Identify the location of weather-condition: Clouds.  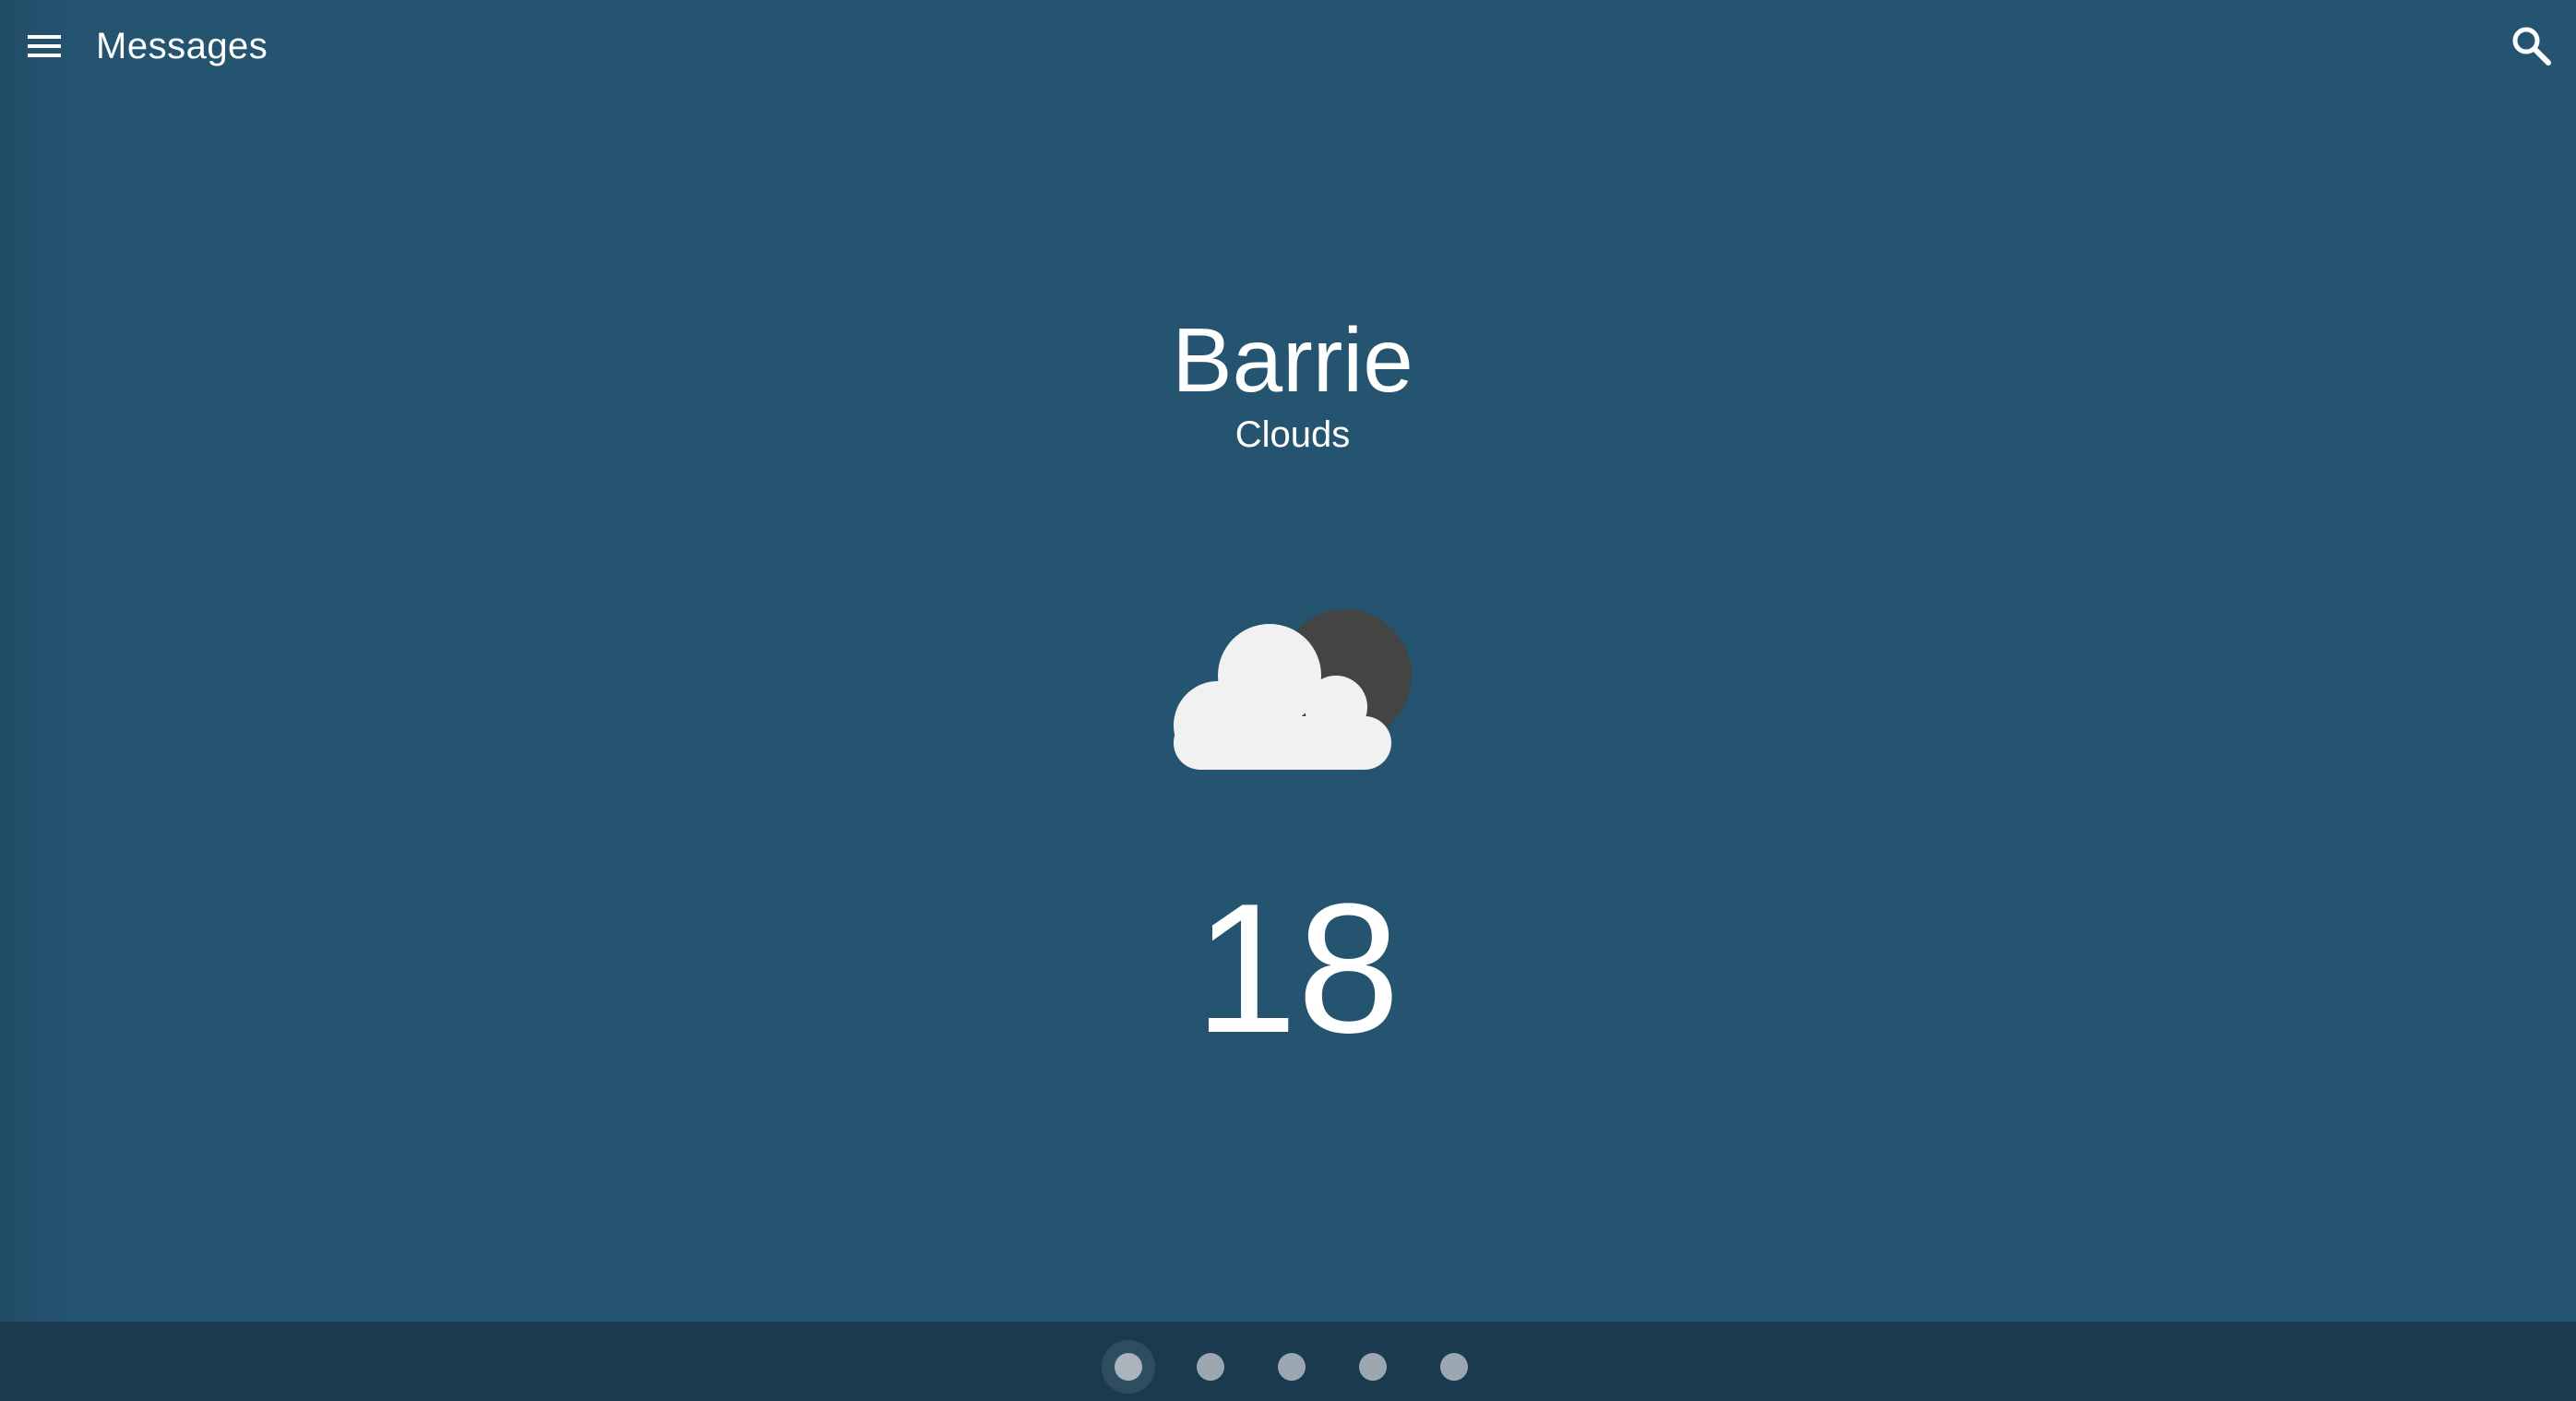
(1292, 434).